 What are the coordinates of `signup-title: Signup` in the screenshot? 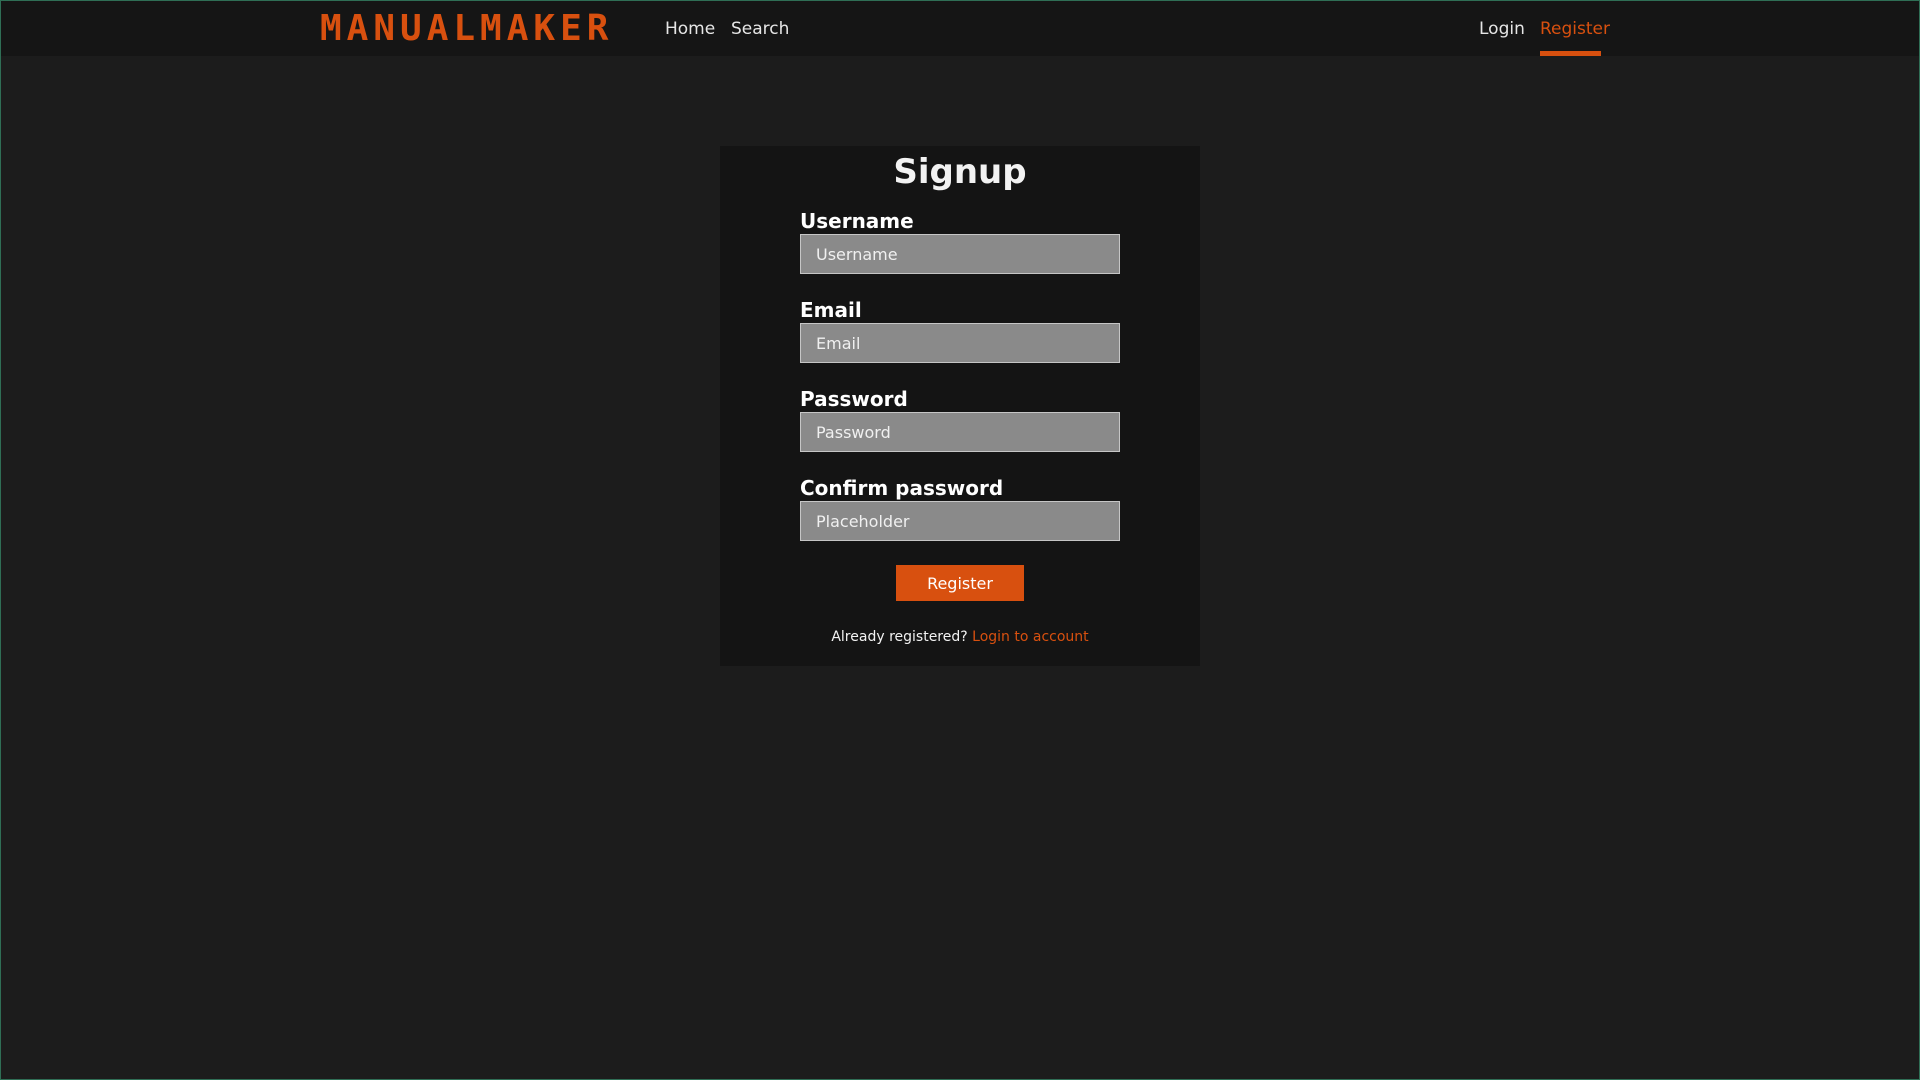 It's located at (960, 172).